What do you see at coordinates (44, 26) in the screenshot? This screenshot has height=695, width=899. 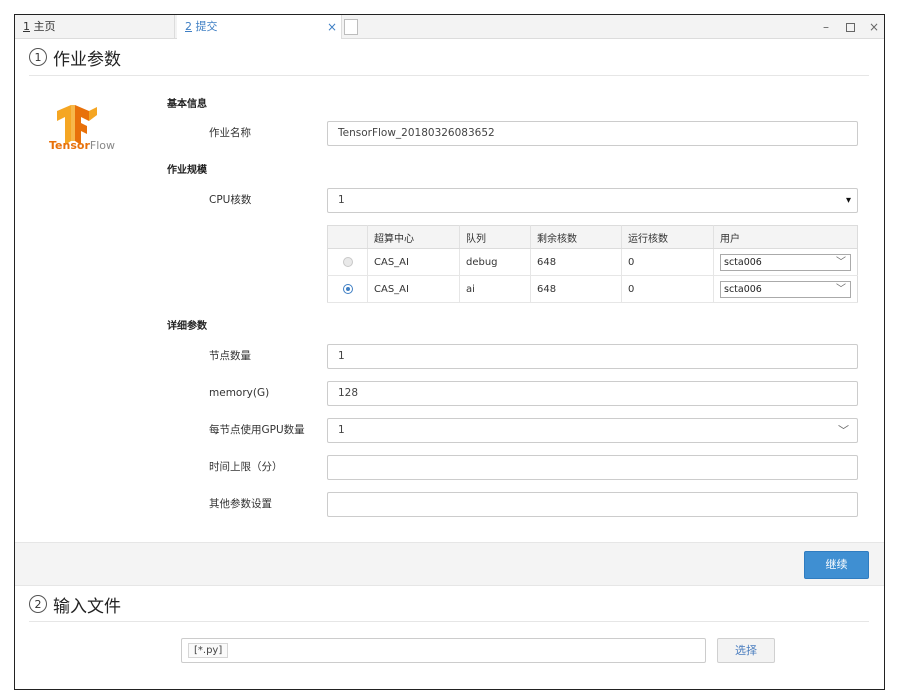 I see `tab-home-label: 主页` at bounding box center [44, 26].